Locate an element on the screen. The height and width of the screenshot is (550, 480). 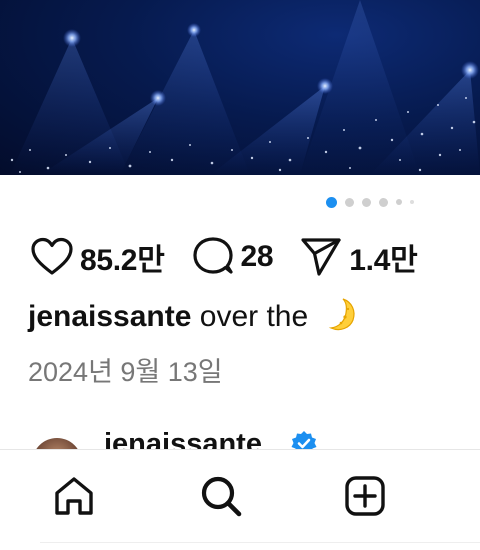
carousel-dot-active is located at coordinates (331, 202).